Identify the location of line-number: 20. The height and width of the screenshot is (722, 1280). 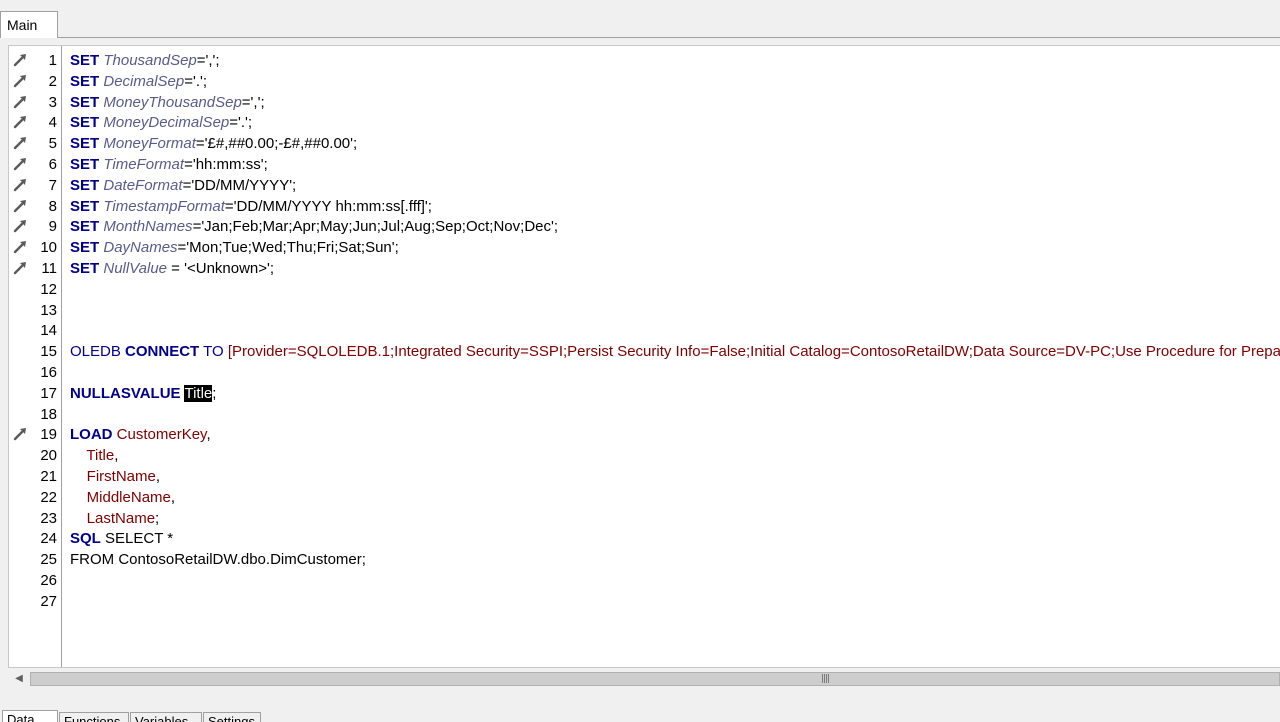
(48, 456).